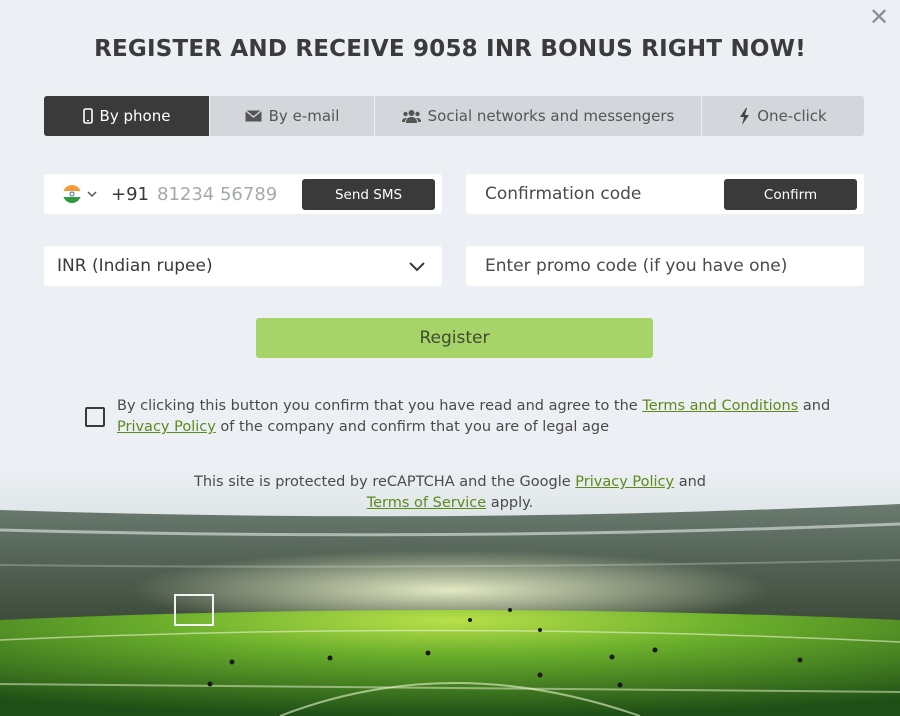 This screenshot has width=900, height=716. I want to click on tab-label: By e-mail, so click(304, 116).